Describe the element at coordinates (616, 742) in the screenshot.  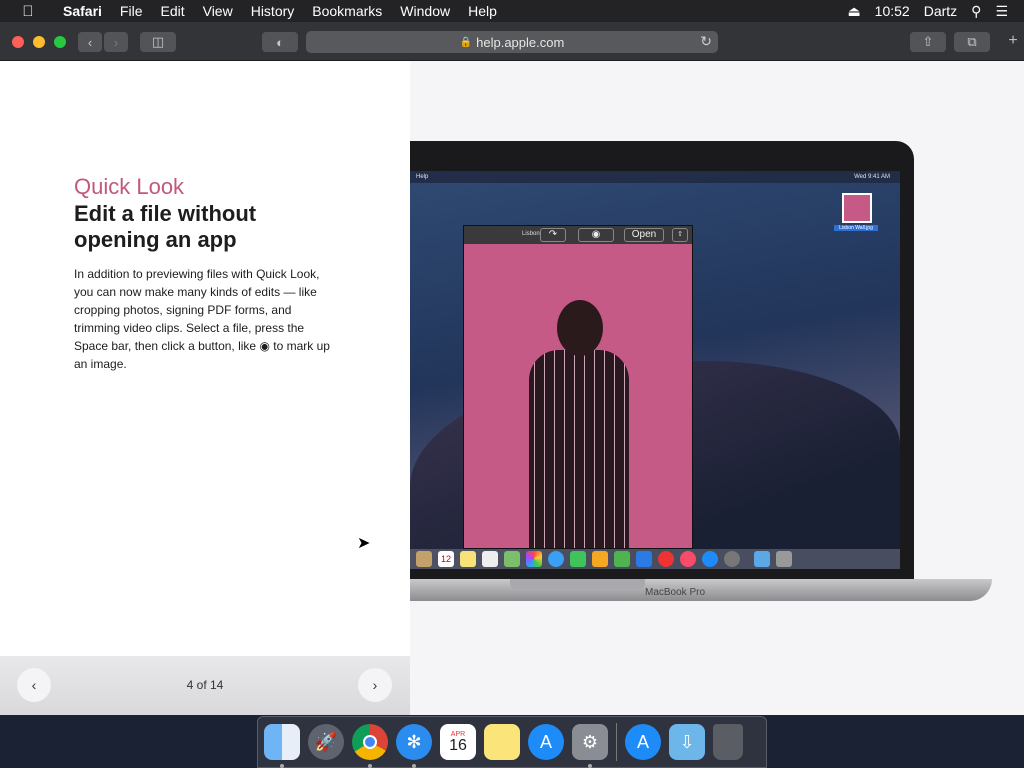
I see `dock-separator` at that location.